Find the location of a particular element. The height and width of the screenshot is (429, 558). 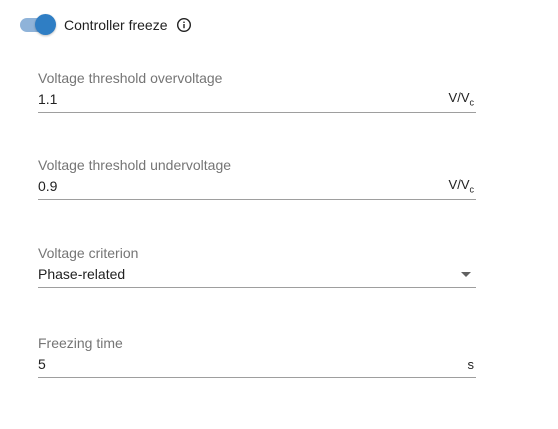

overvoltage-unit: V/Vc is located at coordinates (462, 99).